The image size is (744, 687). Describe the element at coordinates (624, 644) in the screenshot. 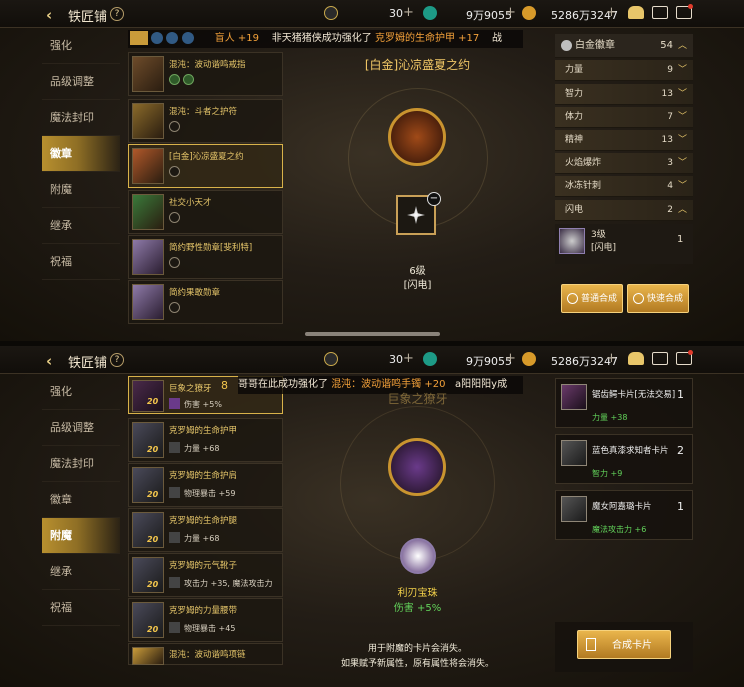

I see `combine-cards-button: 合成卡片` at that location.